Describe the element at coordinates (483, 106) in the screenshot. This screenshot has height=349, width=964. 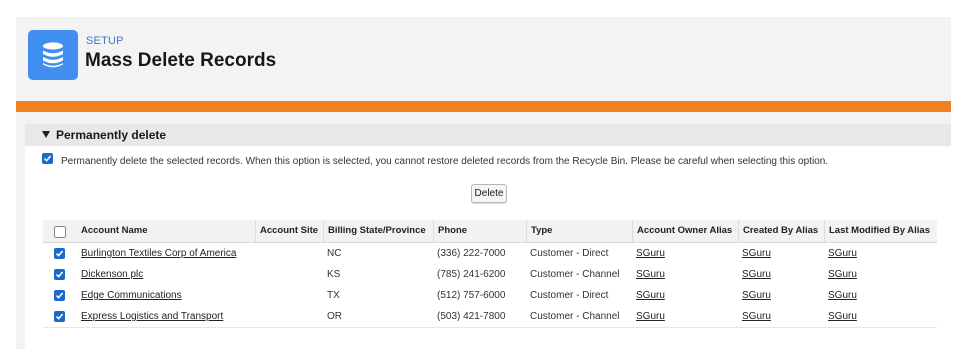
I see `accent-bar` at that location.